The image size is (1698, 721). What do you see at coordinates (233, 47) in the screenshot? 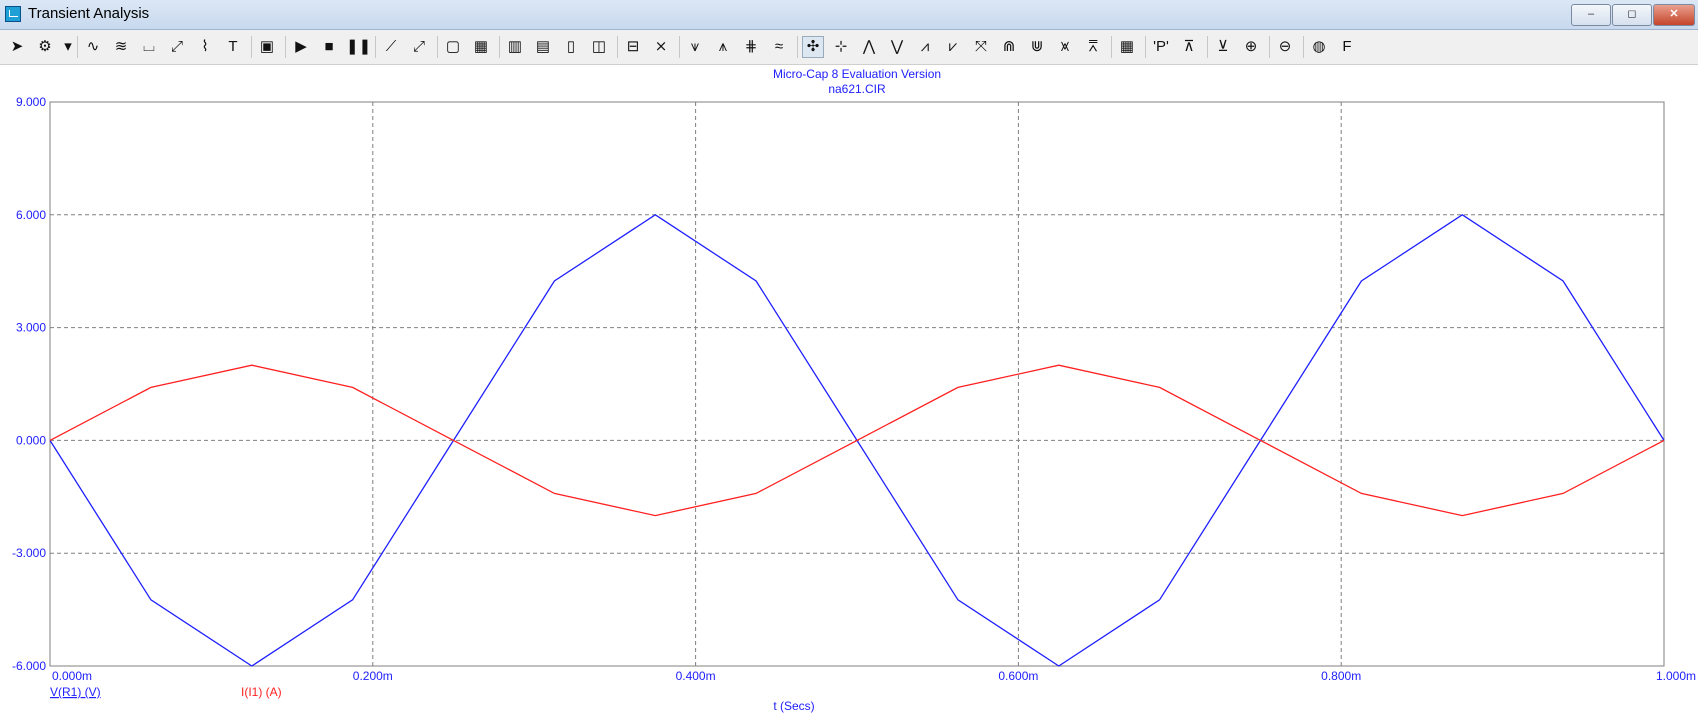
I see `text-icon: T` at bounding box center [233, 47].